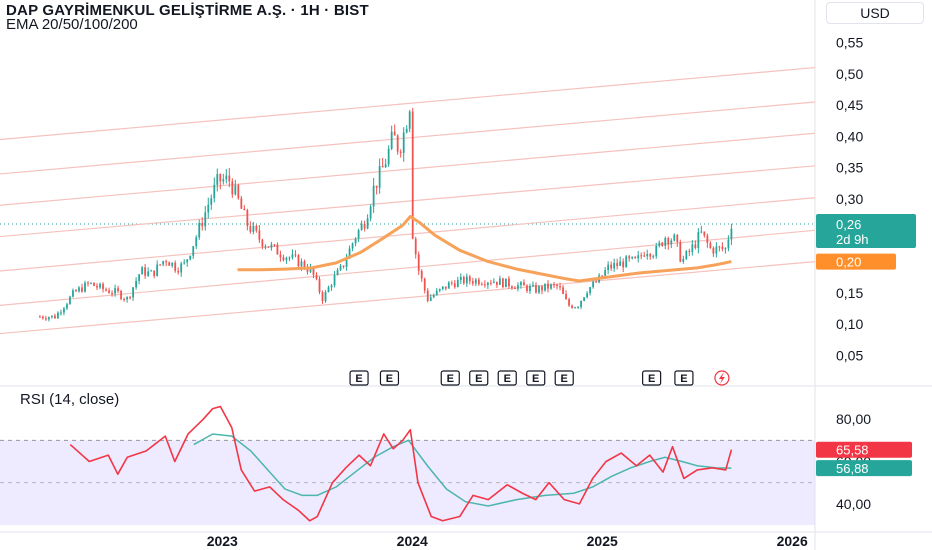 The image size is (932, 550). Describe the element at coordinates (484, 249) in the screenshot. I see `ema-line` at that location.